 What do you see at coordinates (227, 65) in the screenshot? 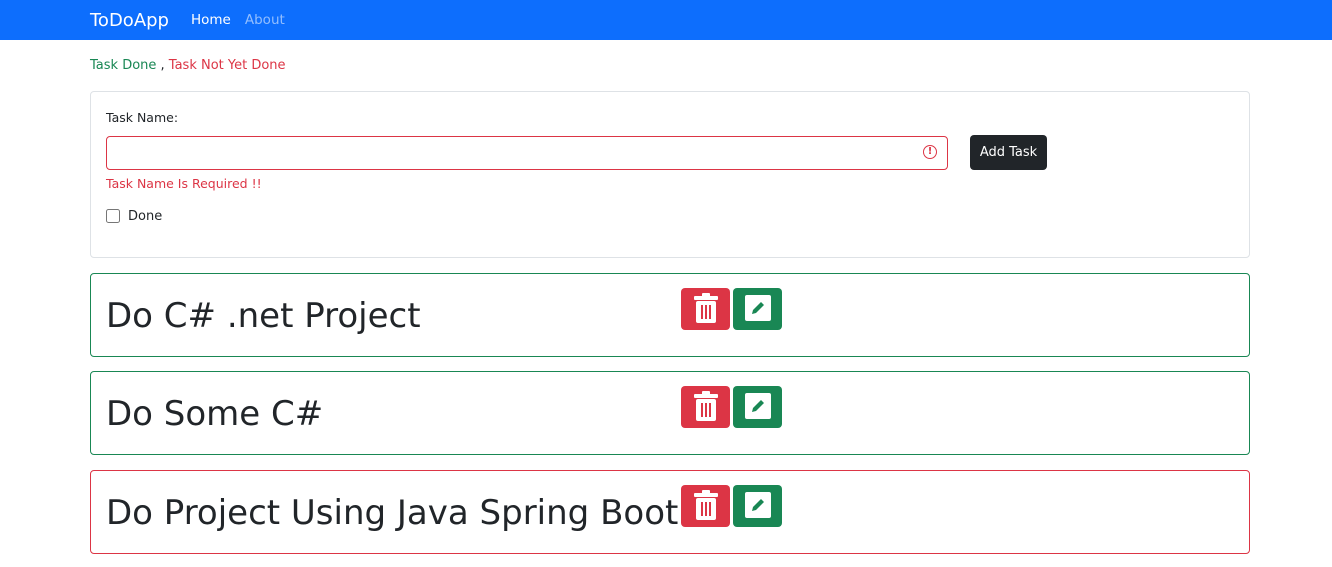
I see `legend-not-done: Task Not Yet Done` at bounding box center [227, 65].